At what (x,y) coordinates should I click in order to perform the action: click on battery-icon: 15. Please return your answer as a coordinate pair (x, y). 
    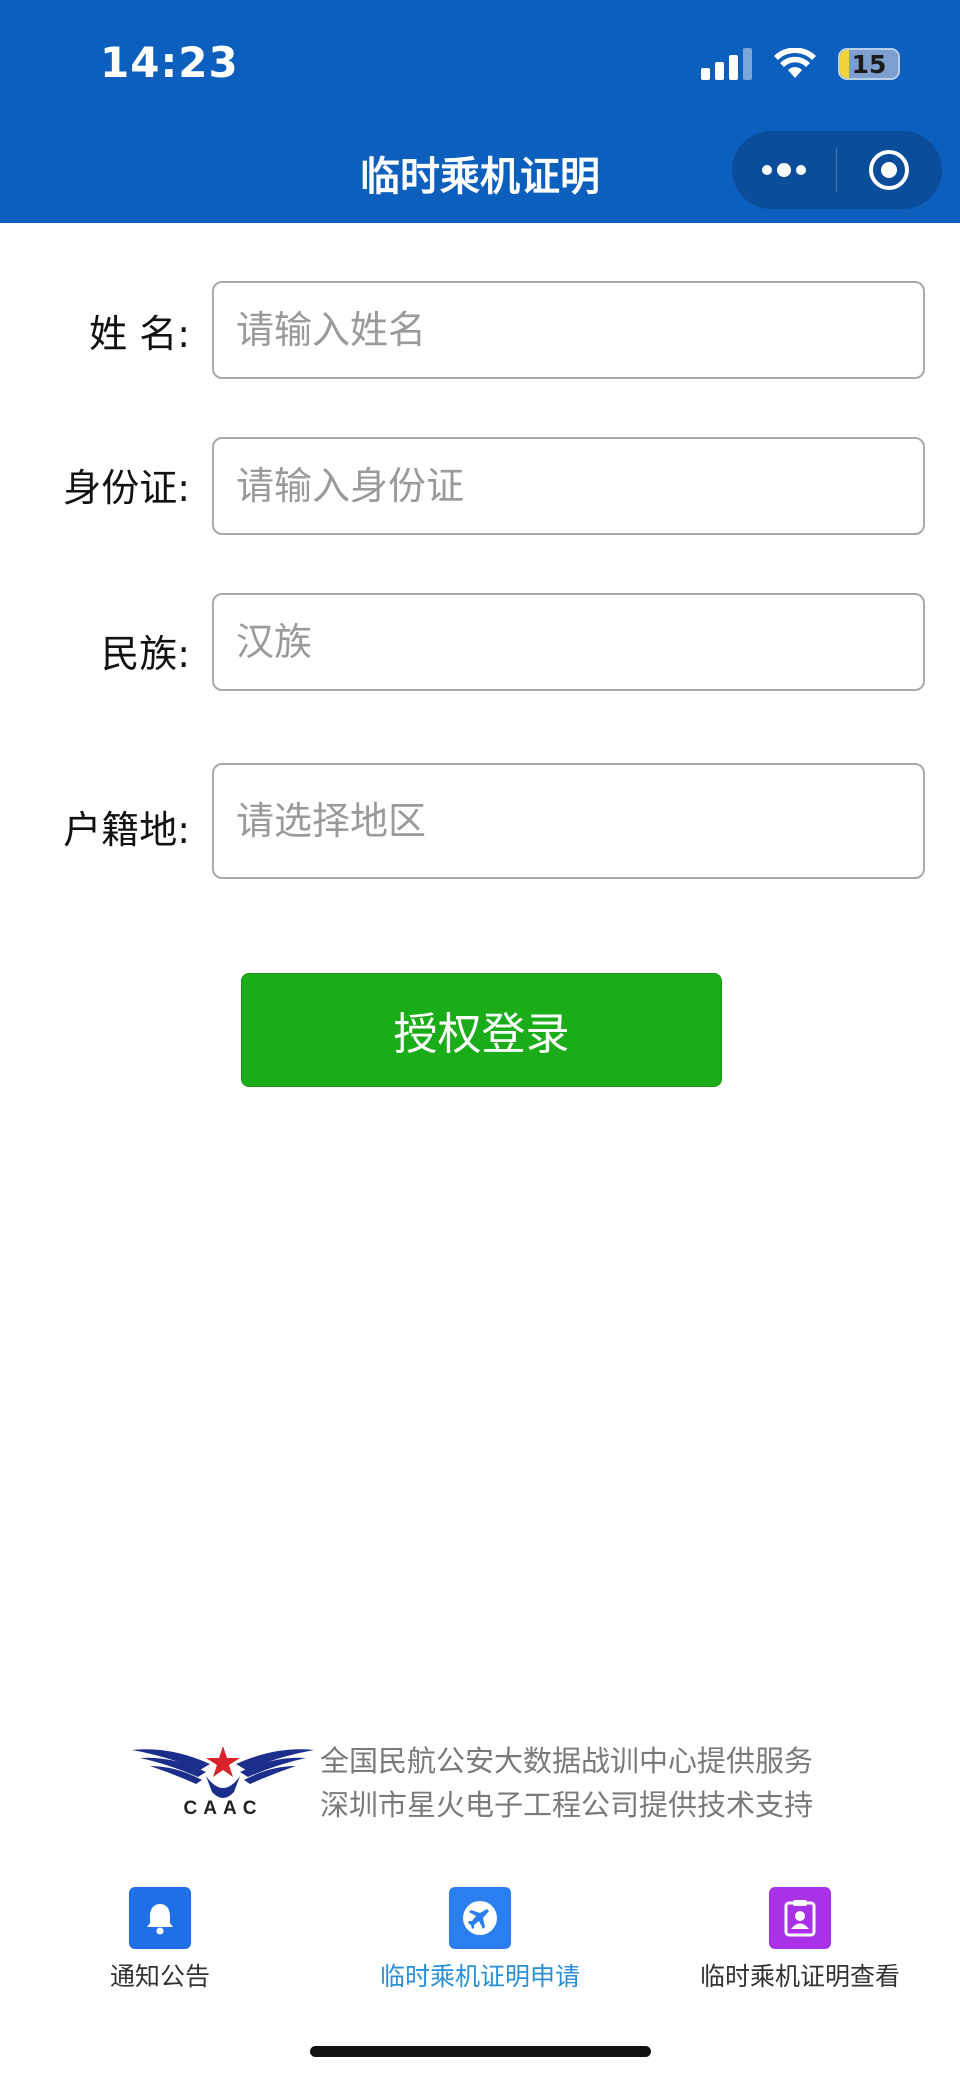
    Looking at the image, I should click on (869, 64).